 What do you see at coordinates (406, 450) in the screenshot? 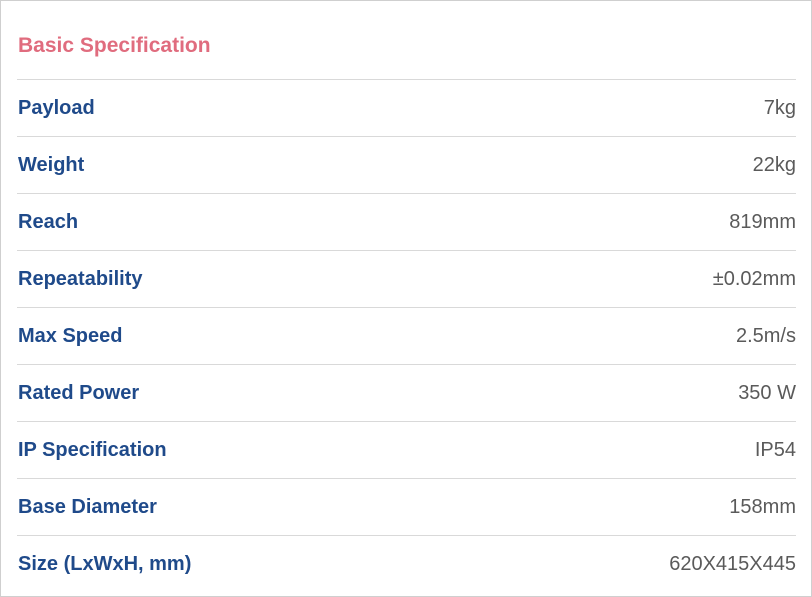
I see `spec-row-ip-specification: IP Specification IP54` at bounding box center [406, 450].